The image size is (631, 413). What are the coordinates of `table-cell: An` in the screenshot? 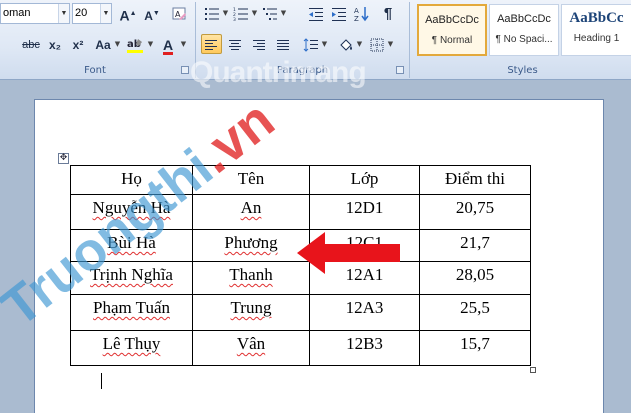 It's located at (251, 212).